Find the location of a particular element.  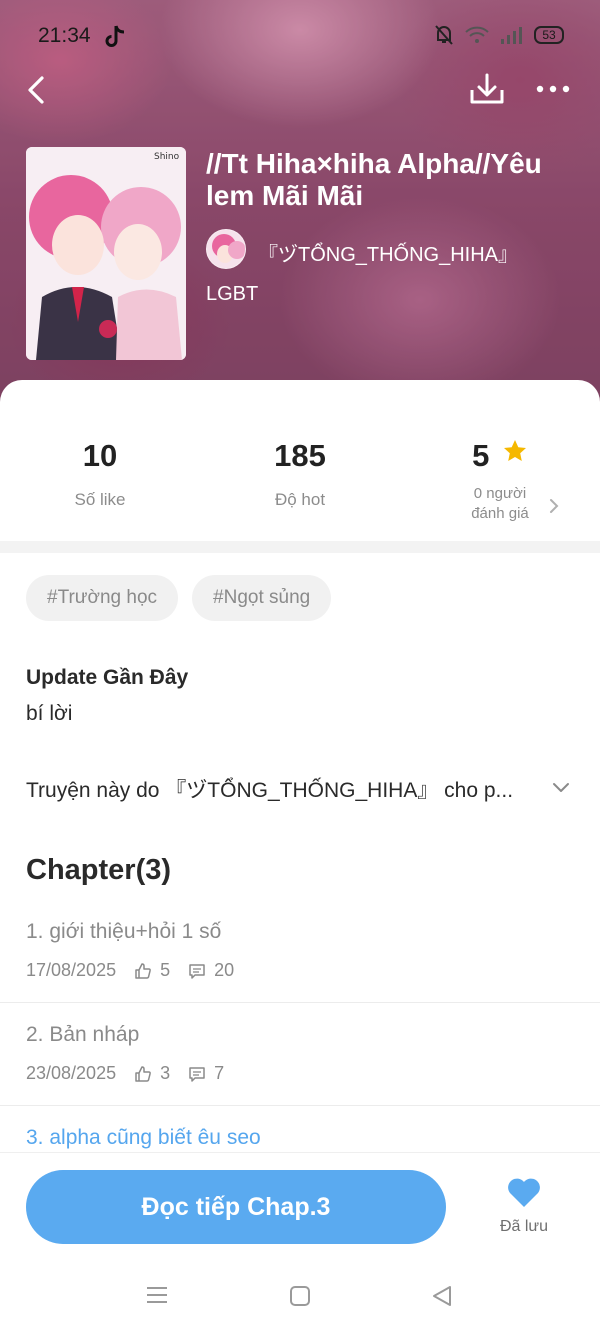

back-button is located at coordinates (38, 90).